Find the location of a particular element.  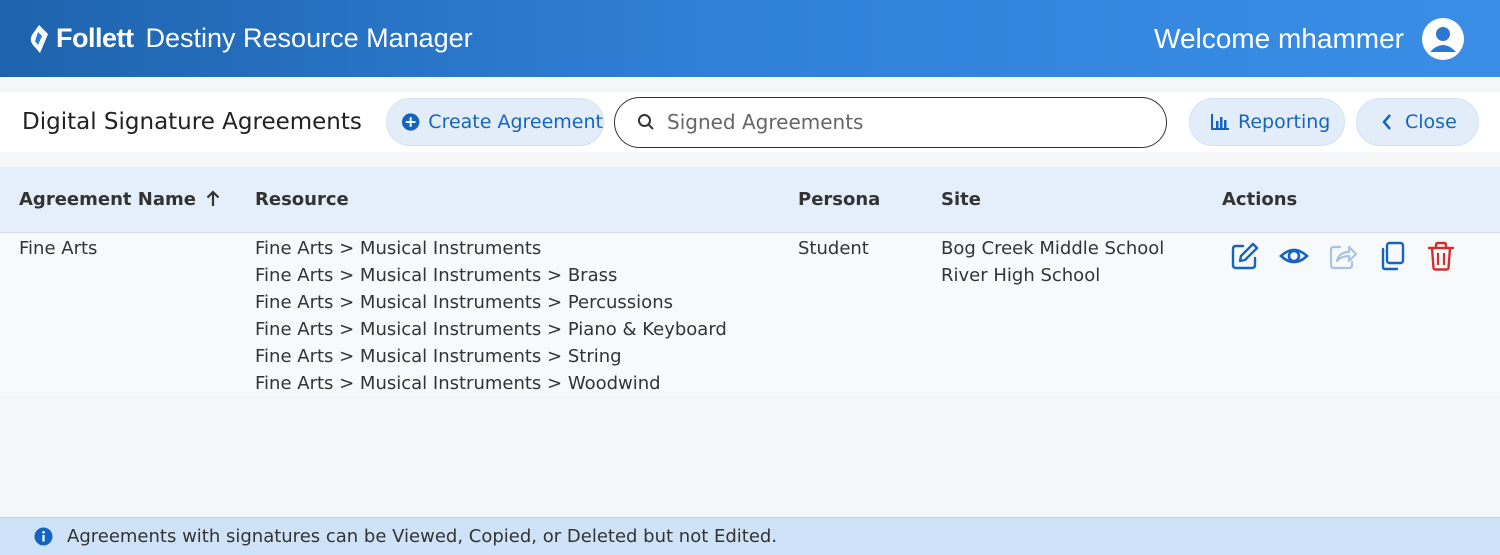

search-box is located at coordinates (890, 122).